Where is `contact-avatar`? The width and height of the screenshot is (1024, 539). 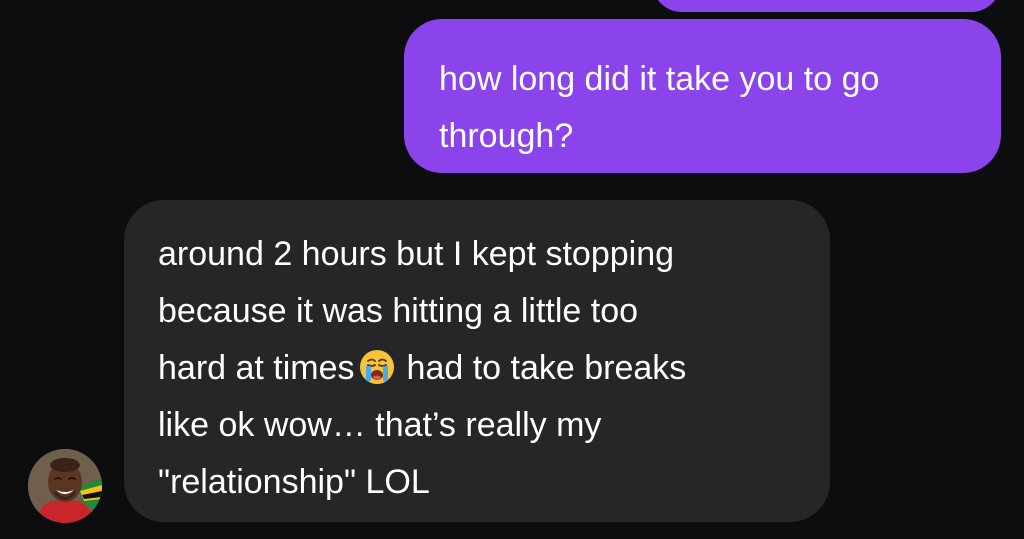 contact-avatar is located at coordinates (65, 486).